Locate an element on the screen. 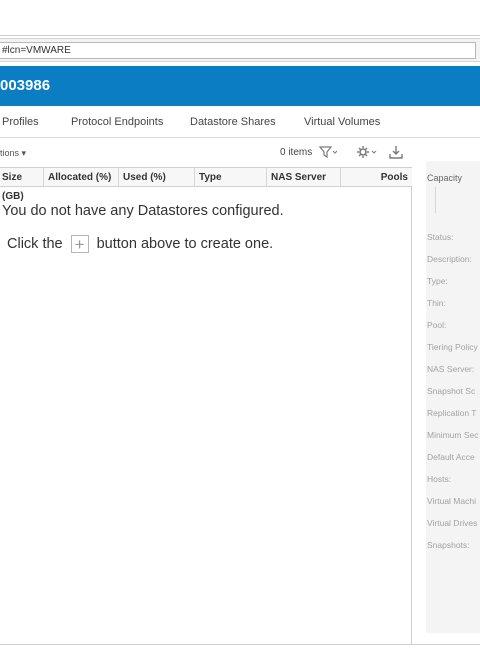  prop-thin: Thin: is located at coordinates (436, 303).